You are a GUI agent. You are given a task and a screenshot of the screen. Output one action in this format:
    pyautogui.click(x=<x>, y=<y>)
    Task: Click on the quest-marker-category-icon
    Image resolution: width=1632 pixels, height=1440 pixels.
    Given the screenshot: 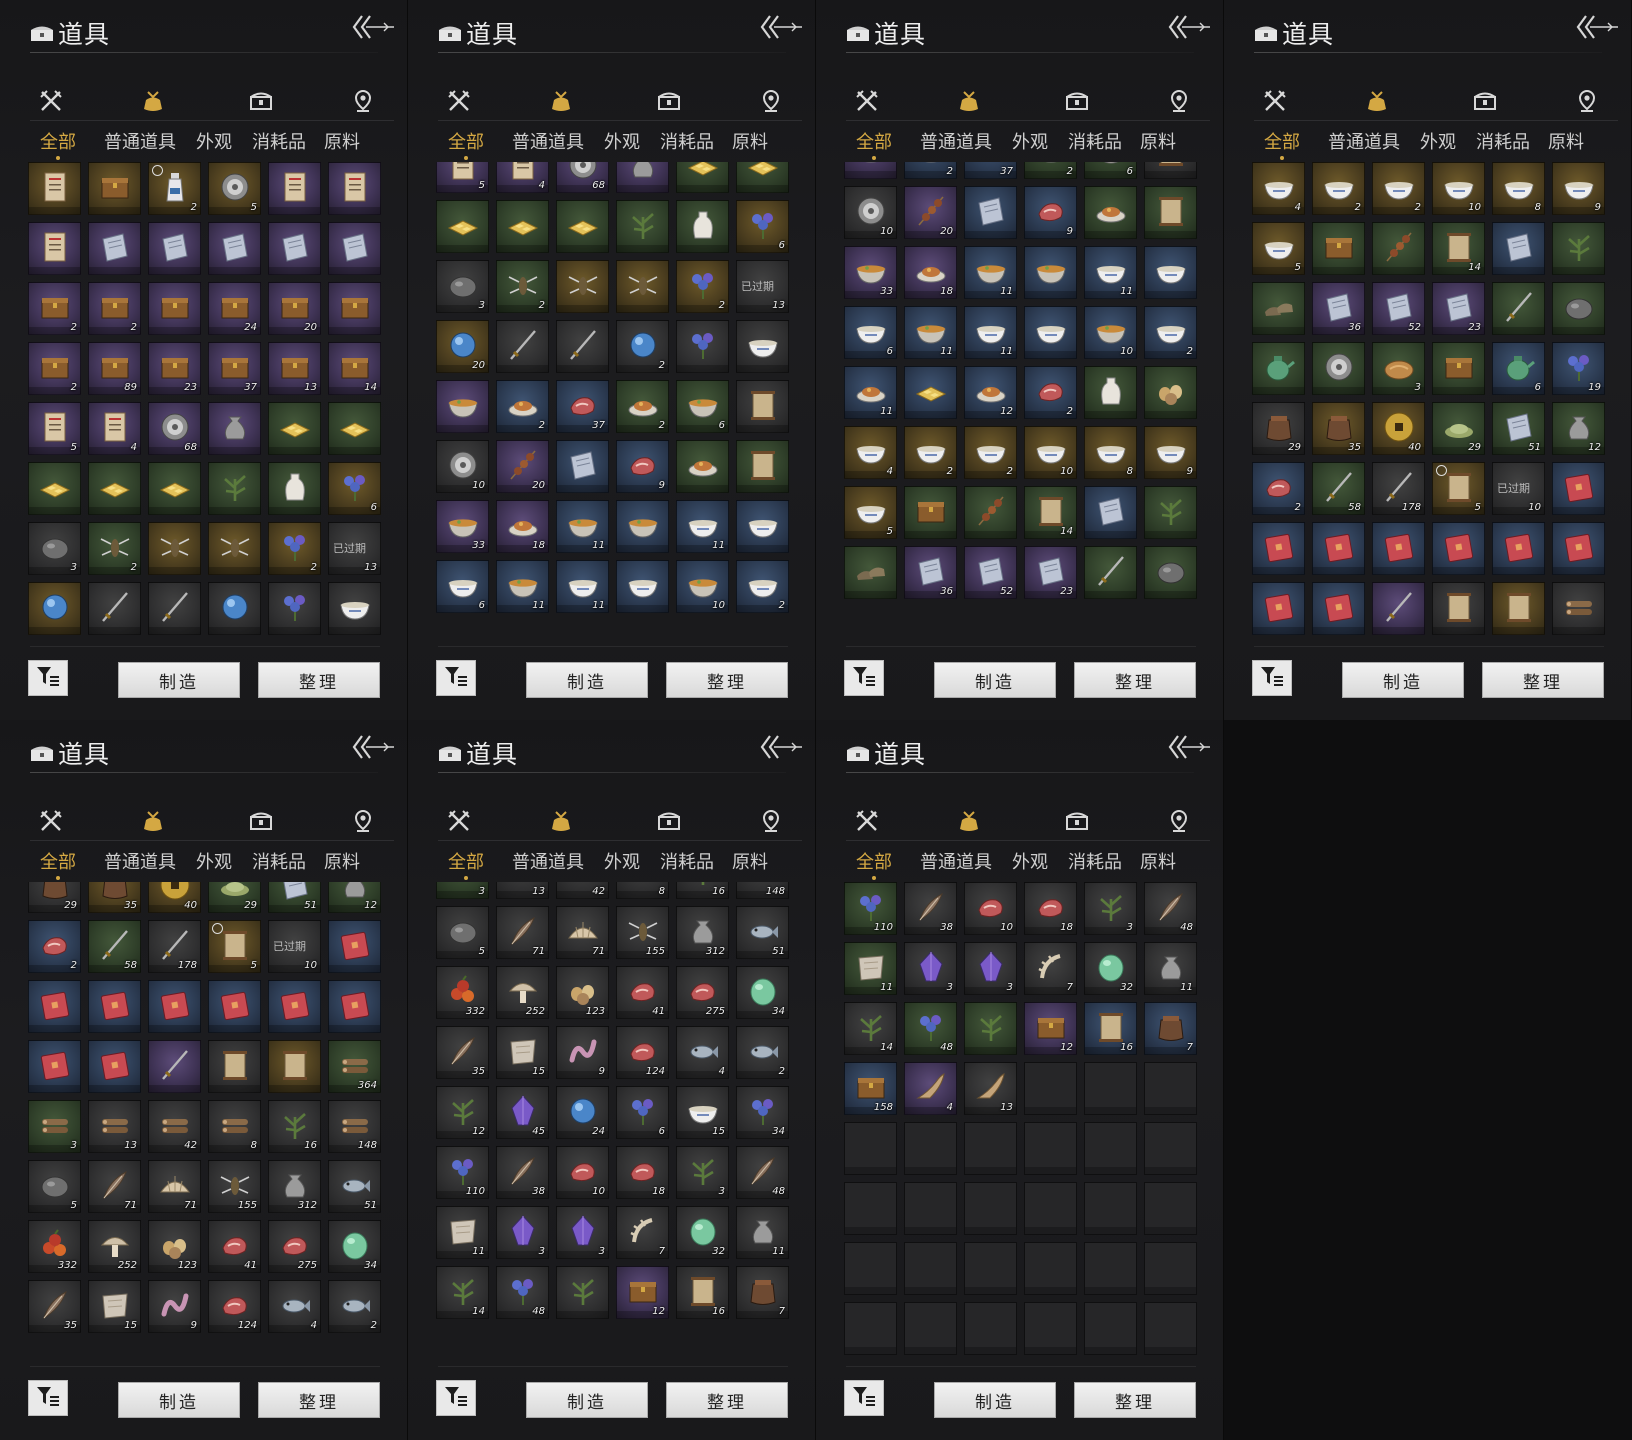 What is the action you would take?
    pyautogui.click(x=363, y=821)
    